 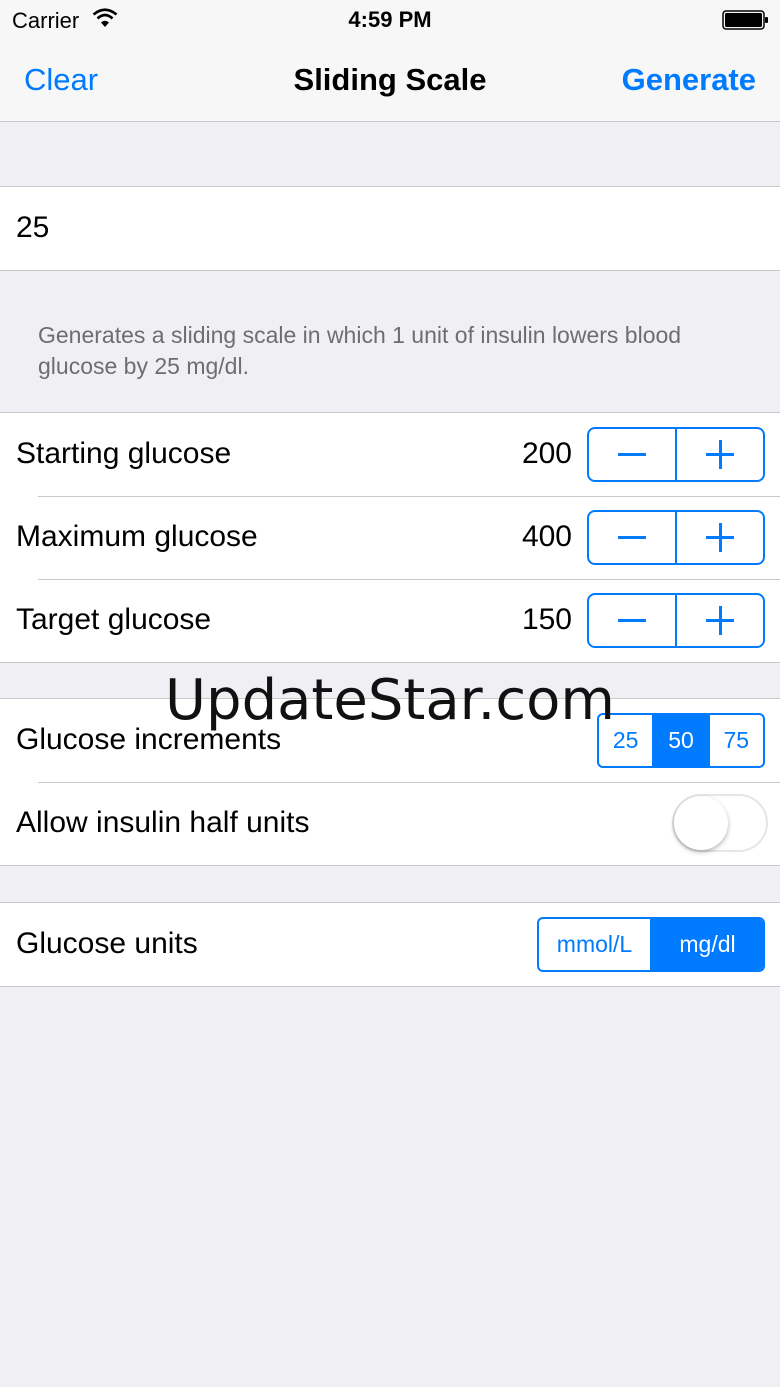 I want to click on target-glucose-label: Target glucose, so click(x=114, y=619).